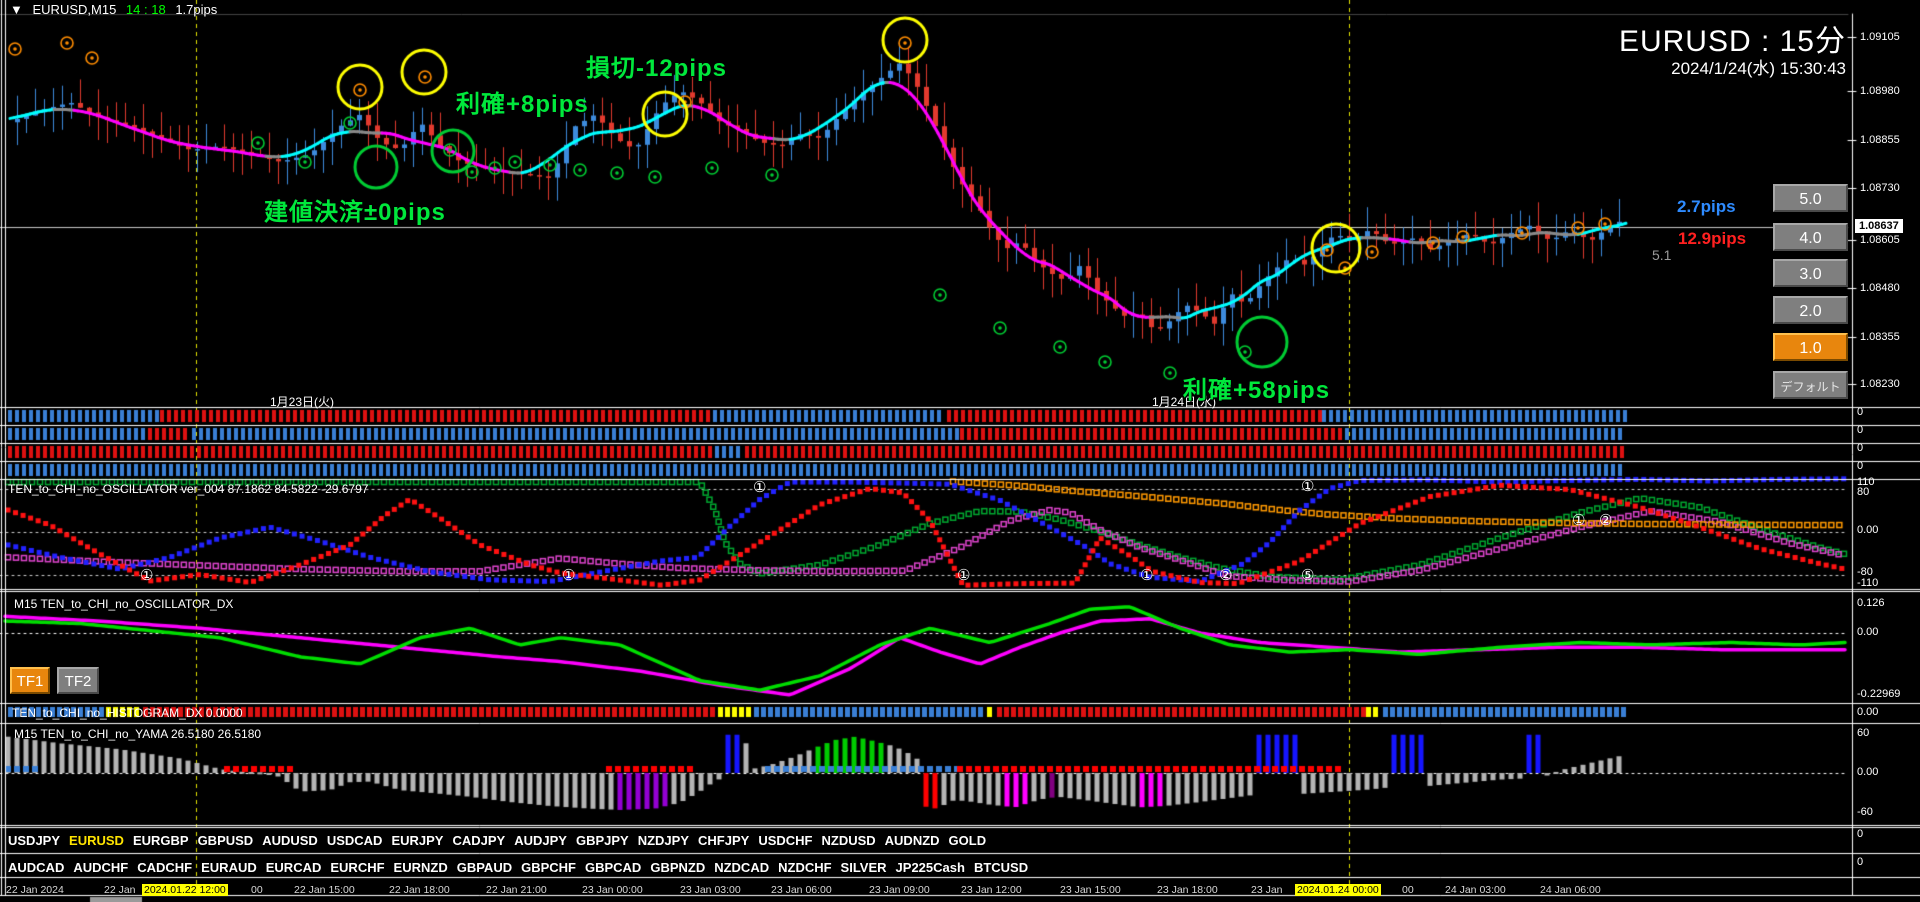 The image size is (1920, 902). What do you see at coordinates (1879, 694) in the screenshot?
I see `indicator-scale-label: -0.22969` at bounding box center [1879, 694].